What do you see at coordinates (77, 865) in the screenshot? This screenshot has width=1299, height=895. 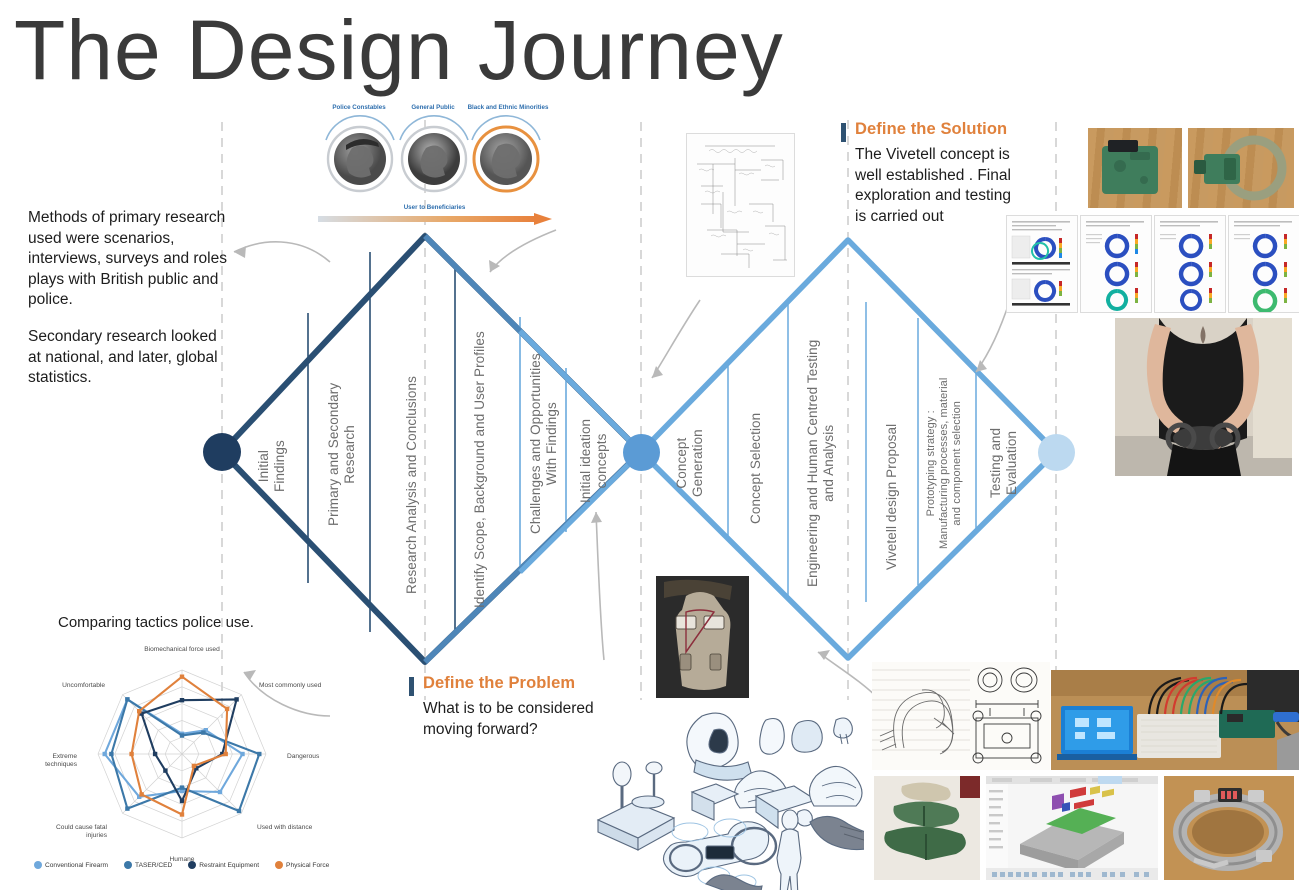 I see `legend-label: Conventional Firearm` at bounding box center [77, 865].